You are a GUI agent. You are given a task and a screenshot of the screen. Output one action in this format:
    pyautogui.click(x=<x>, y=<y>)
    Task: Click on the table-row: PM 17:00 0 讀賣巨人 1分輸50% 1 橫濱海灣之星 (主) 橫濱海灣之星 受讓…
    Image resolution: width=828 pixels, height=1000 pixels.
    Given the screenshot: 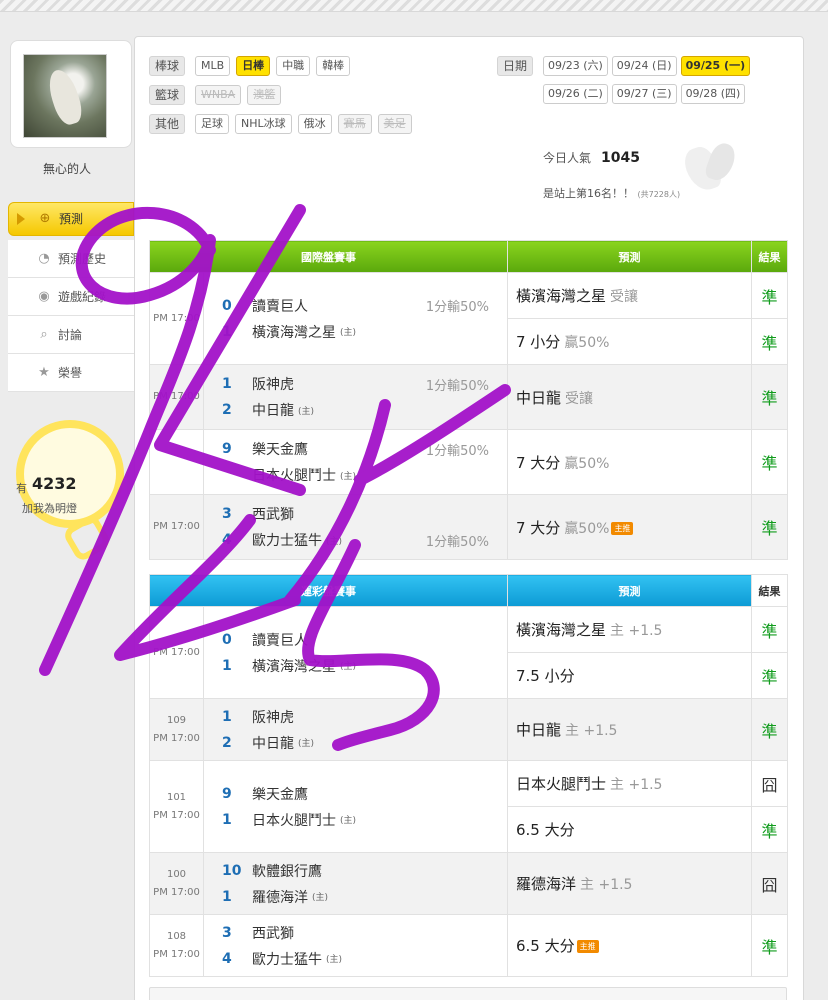 What is the action you would take?
    pyautogui.click(x=468, y=318)
    